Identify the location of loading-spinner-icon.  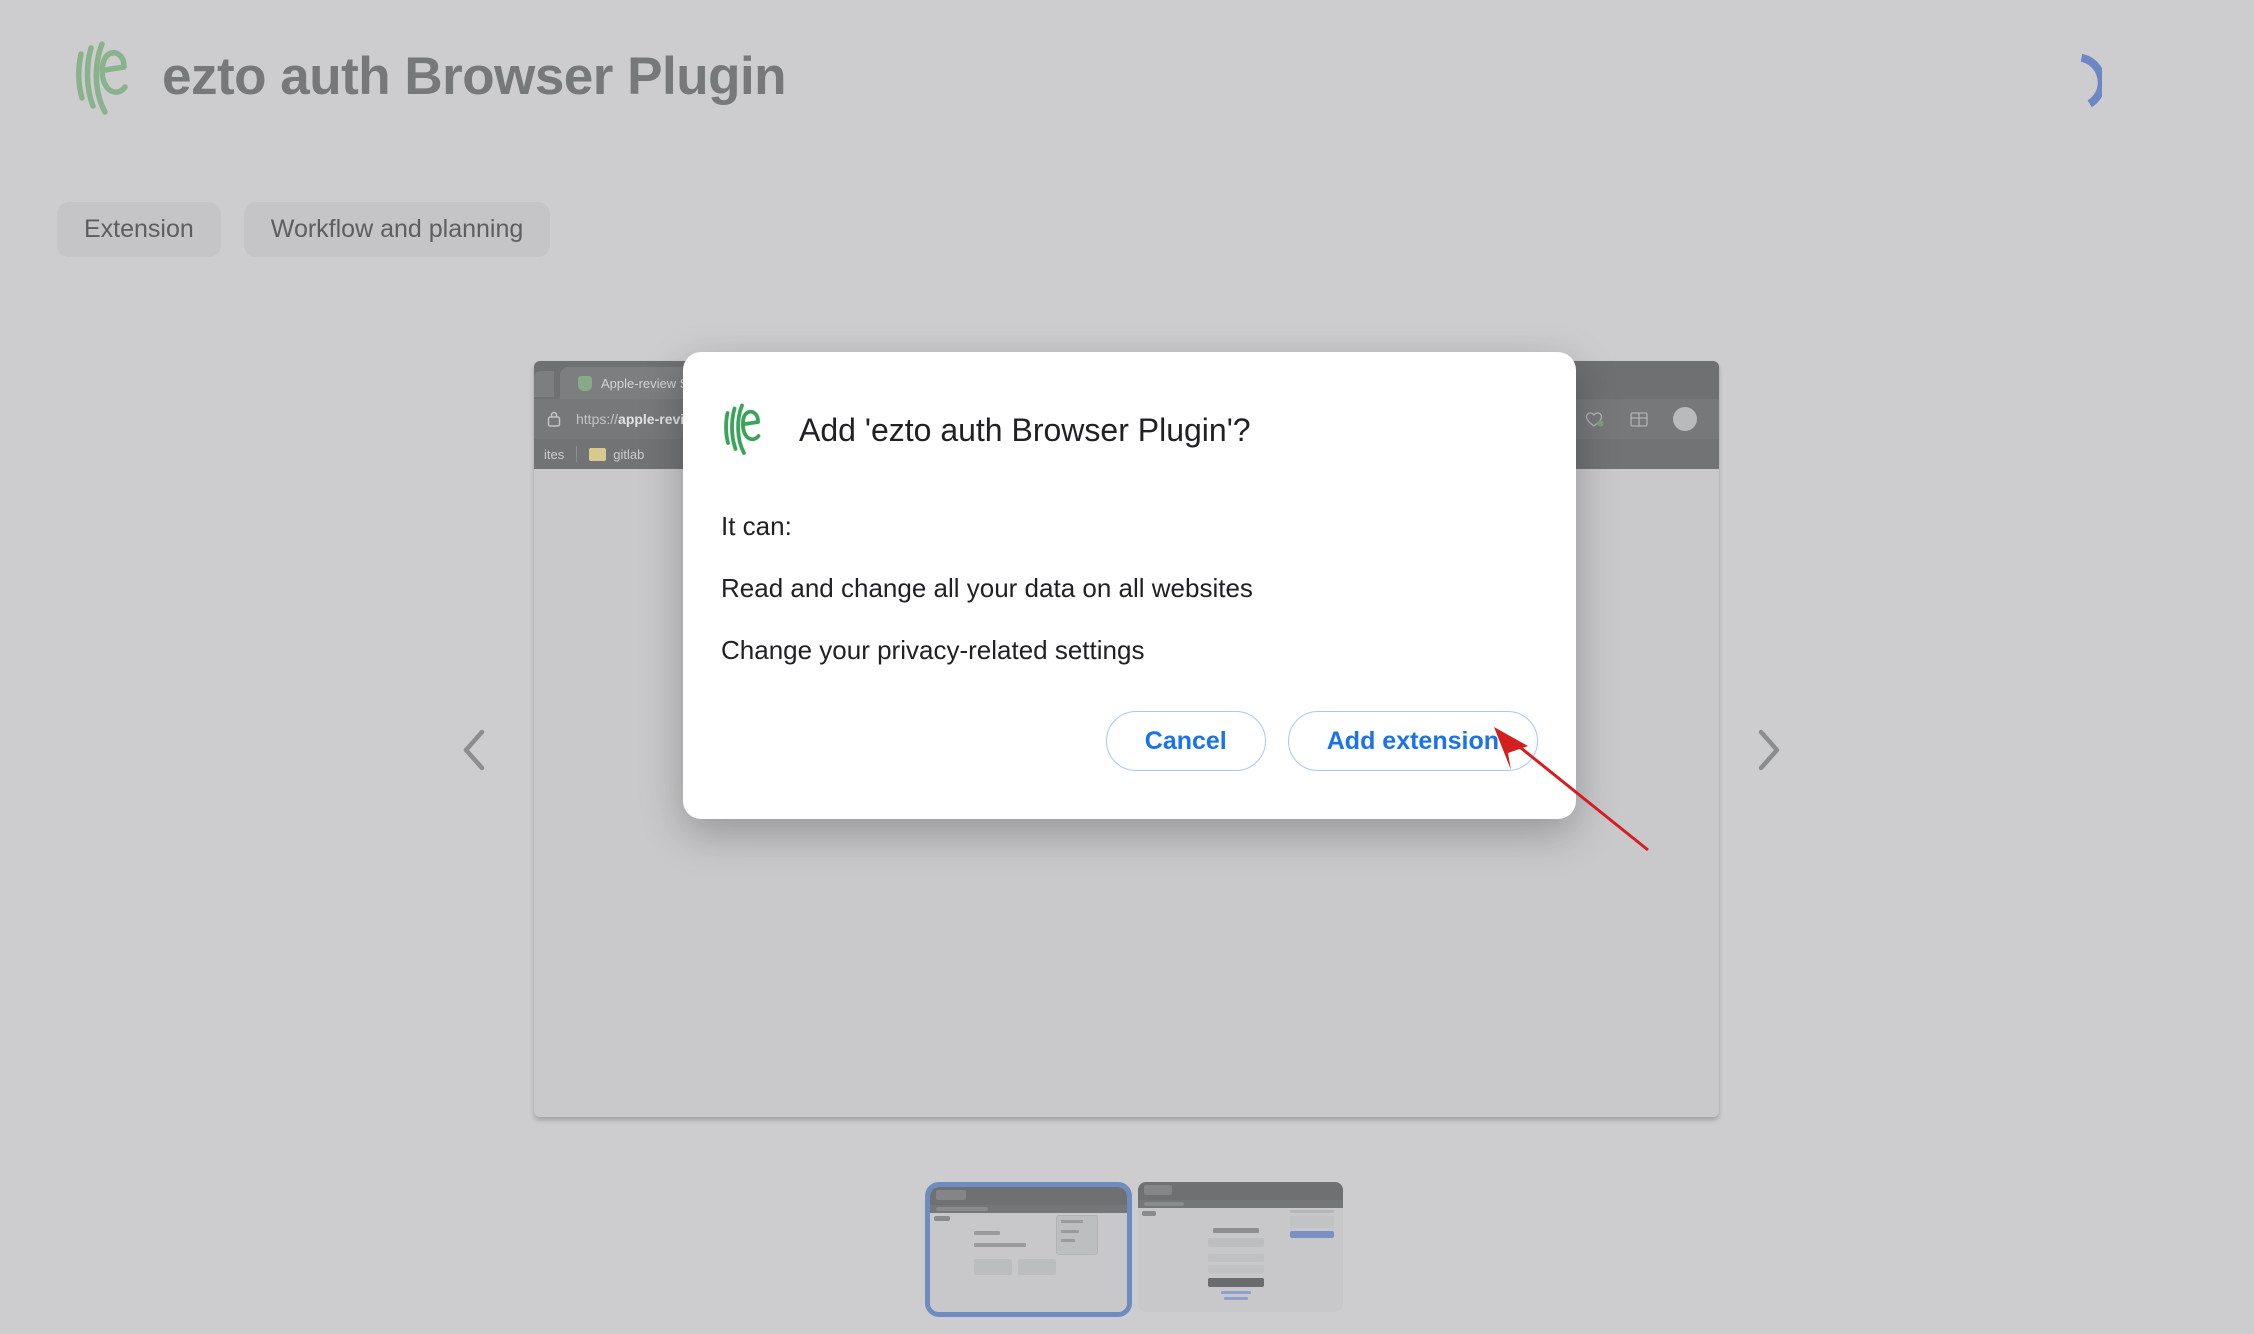
(2073, 80).